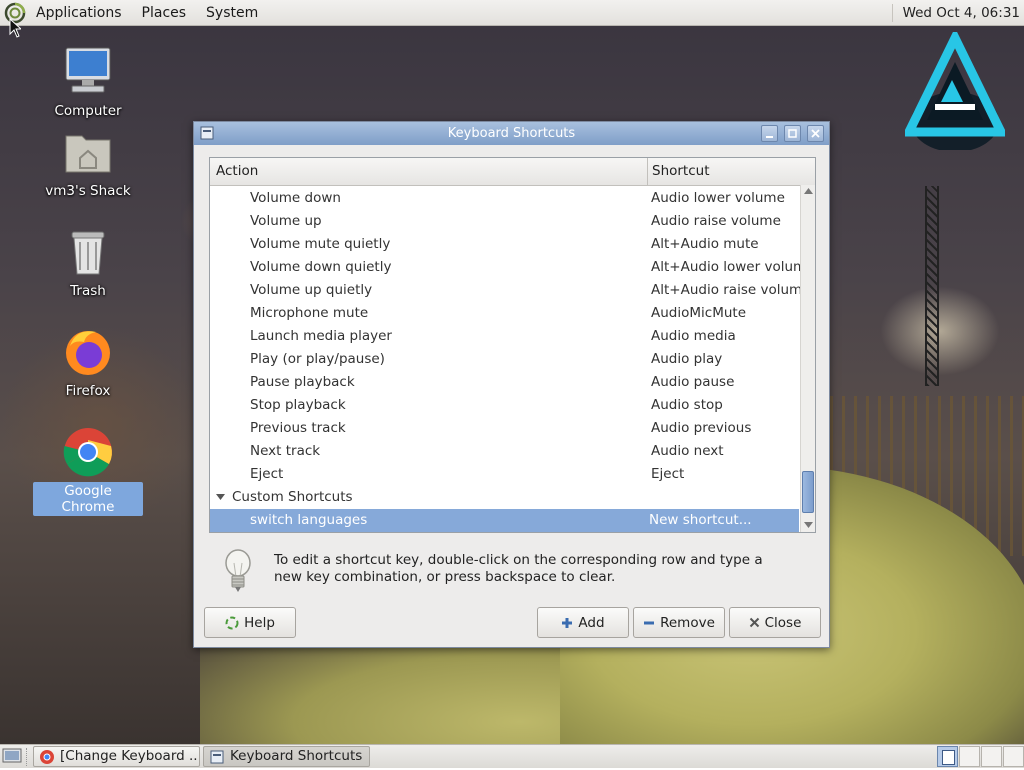  Describe the element at coordinates (88, 152) in the screenshot. I see `home-folder-icon` at that location.